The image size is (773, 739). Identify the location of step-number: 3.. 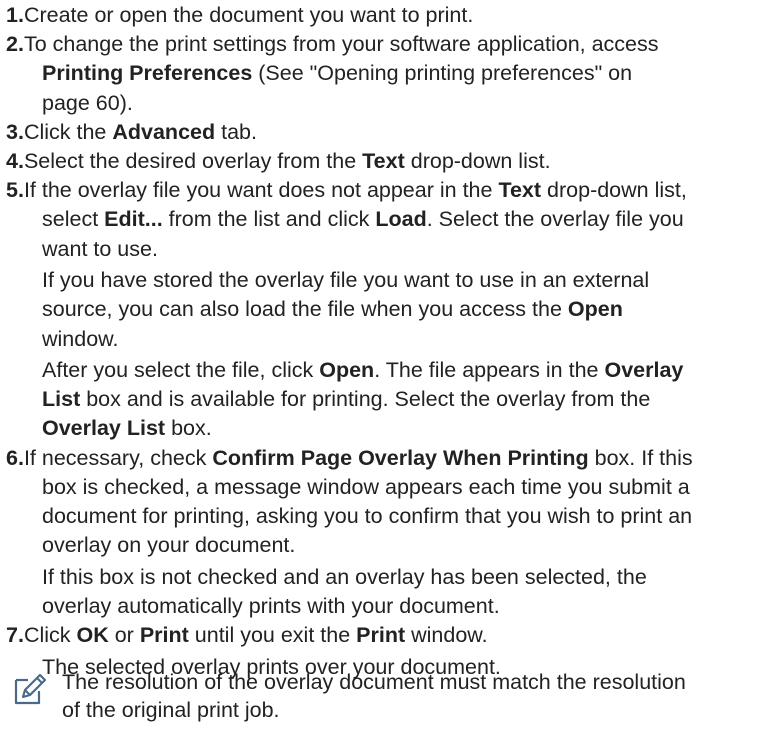
(15, 131).